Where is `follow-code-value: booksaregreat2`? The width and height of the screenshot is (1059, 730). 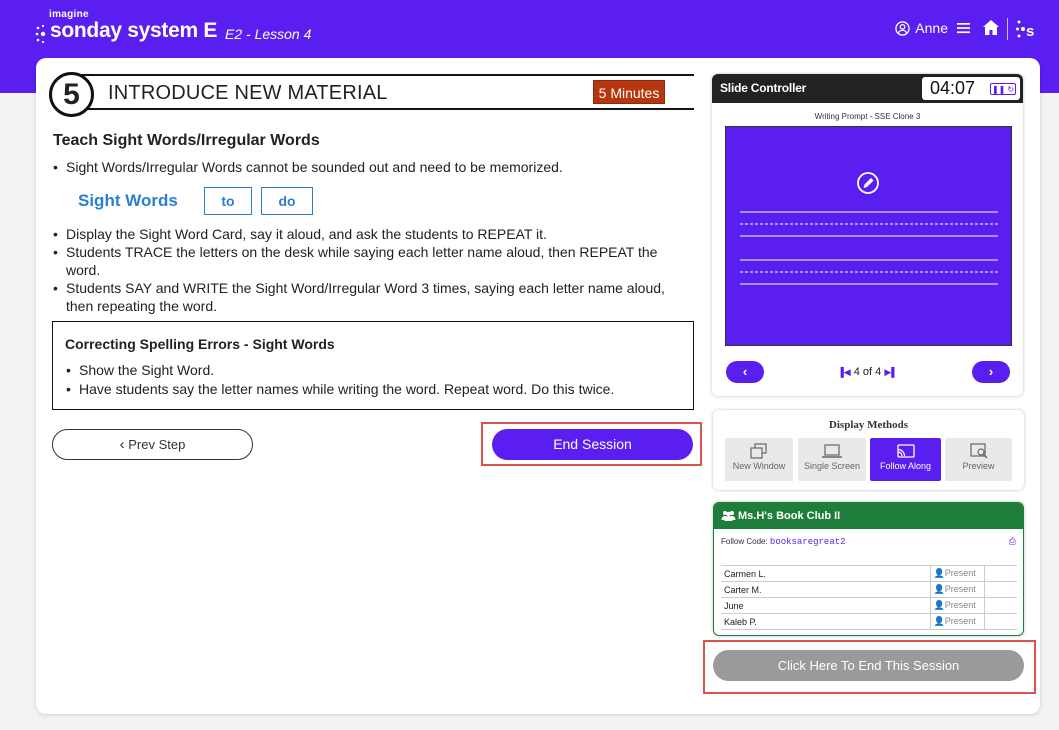
follow-code-value: booksaregreat2 is located at coordinates (808, 542).